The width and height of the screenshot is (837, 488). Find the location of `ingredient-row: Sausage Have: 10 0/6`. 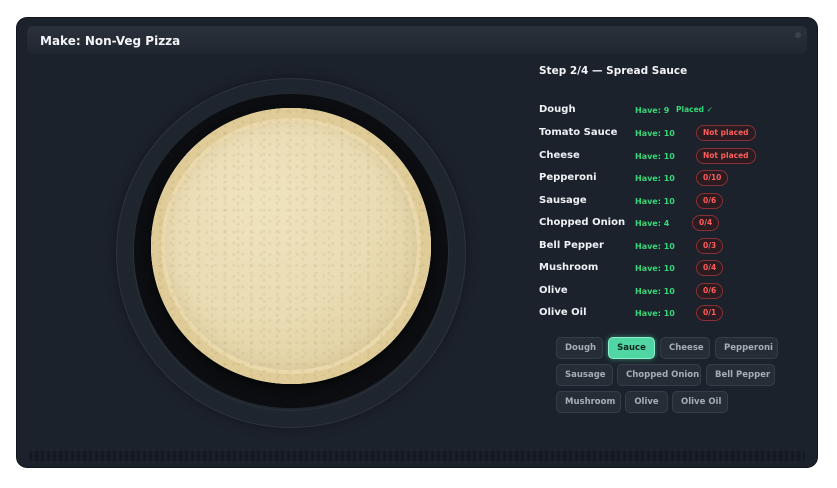

ingredient-row: Sausage Have: 10 0/6 is located at coordinates (659, 202).